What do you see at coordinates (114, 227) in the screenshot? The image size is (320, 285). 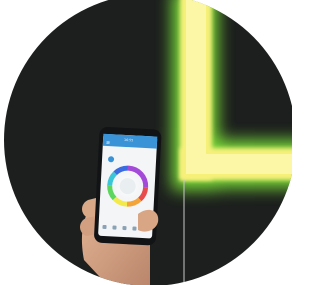 I see `scene-icon` at bounding box center [114, 227].